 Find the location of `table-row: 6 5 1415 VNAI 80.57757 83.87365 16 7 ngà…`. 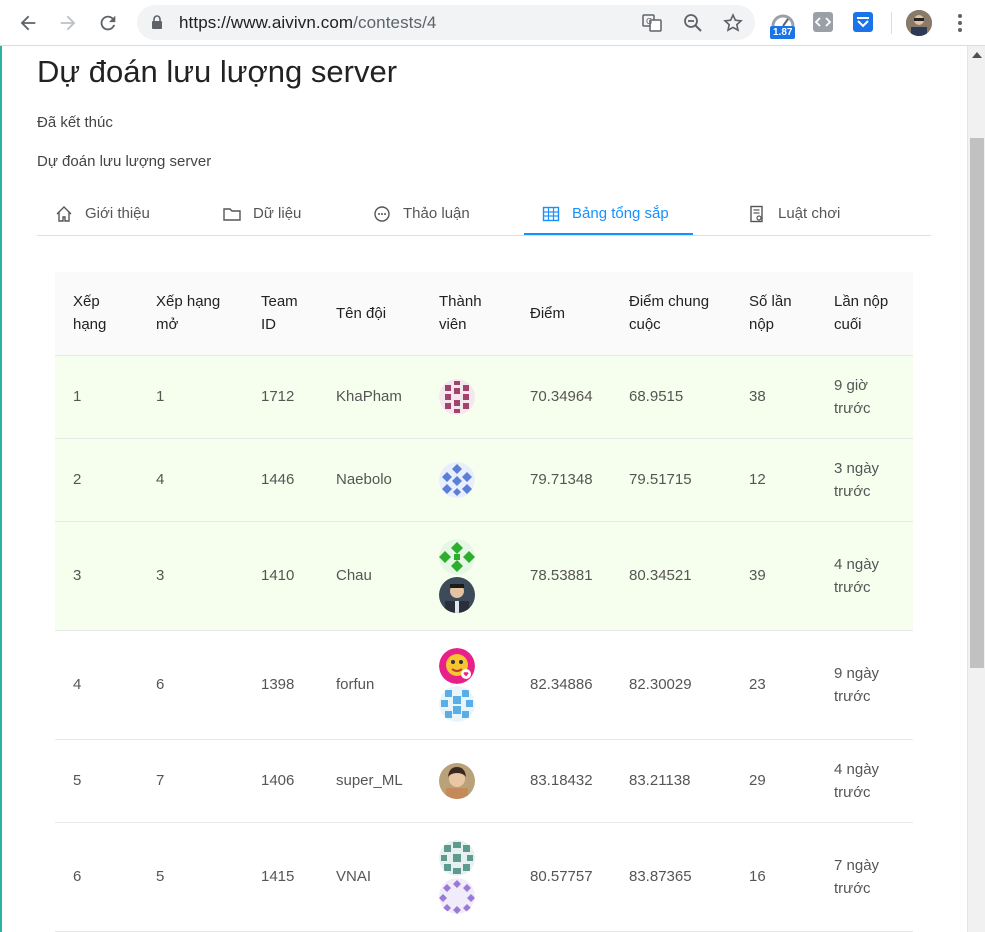

table-row: 6 5 1415 VNAI 80.57757 83.87365 16 7 ngà… is located at coordinates (484, 877).